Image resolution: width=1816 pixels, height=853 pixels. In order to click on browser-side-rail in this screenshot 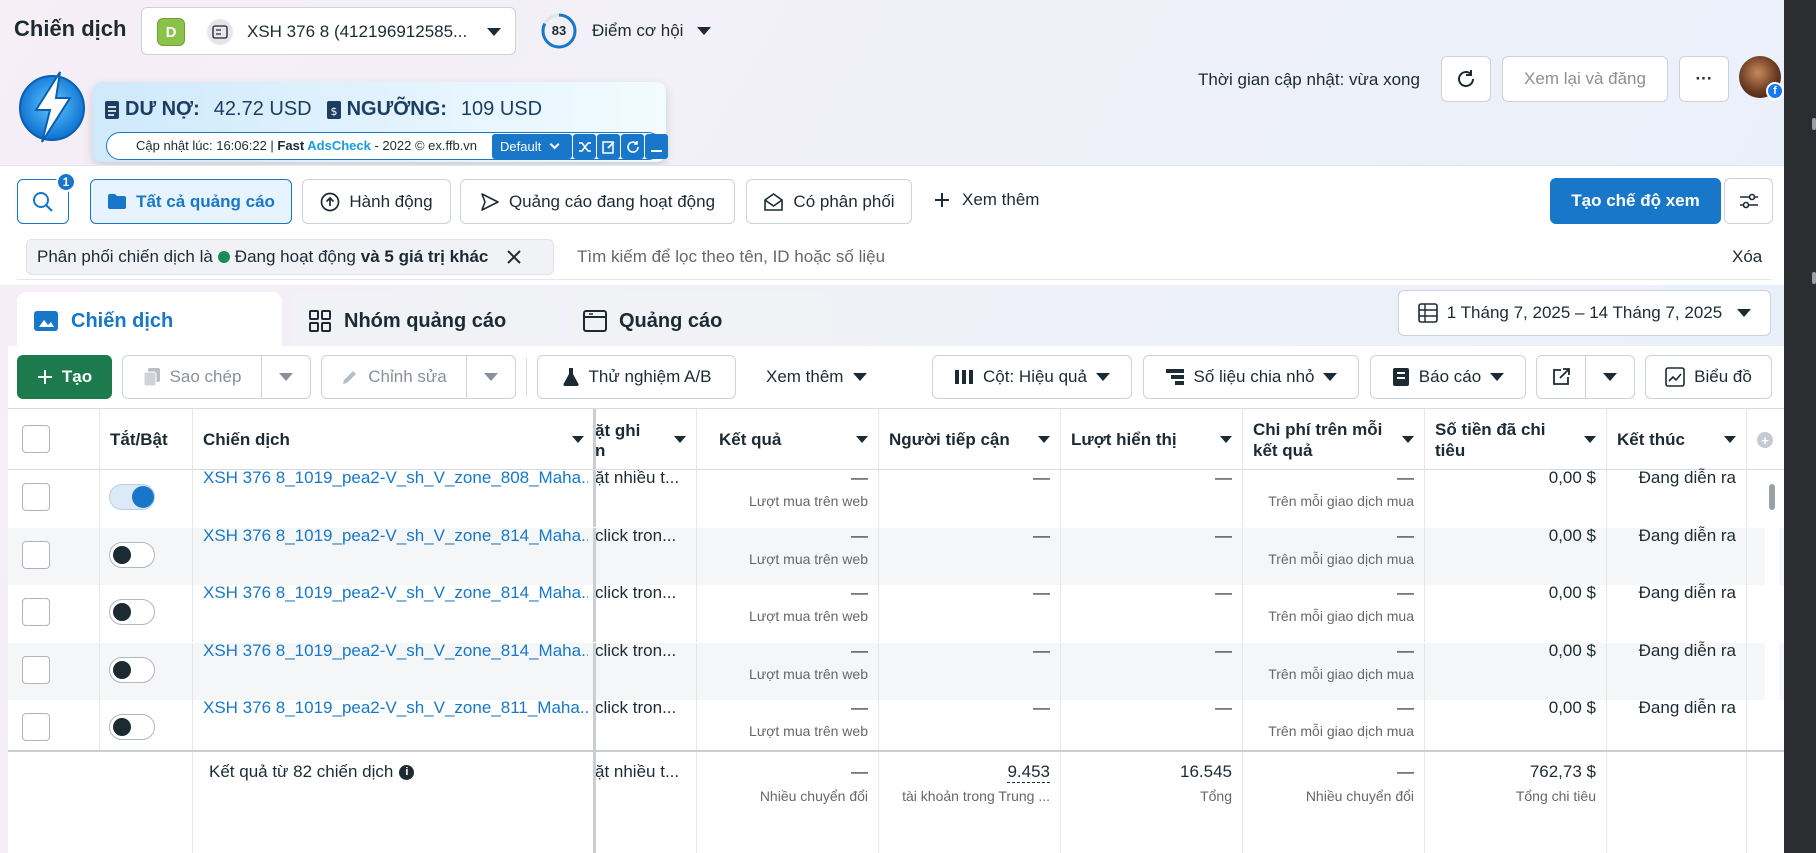, I will do `click(1800, 426)`.